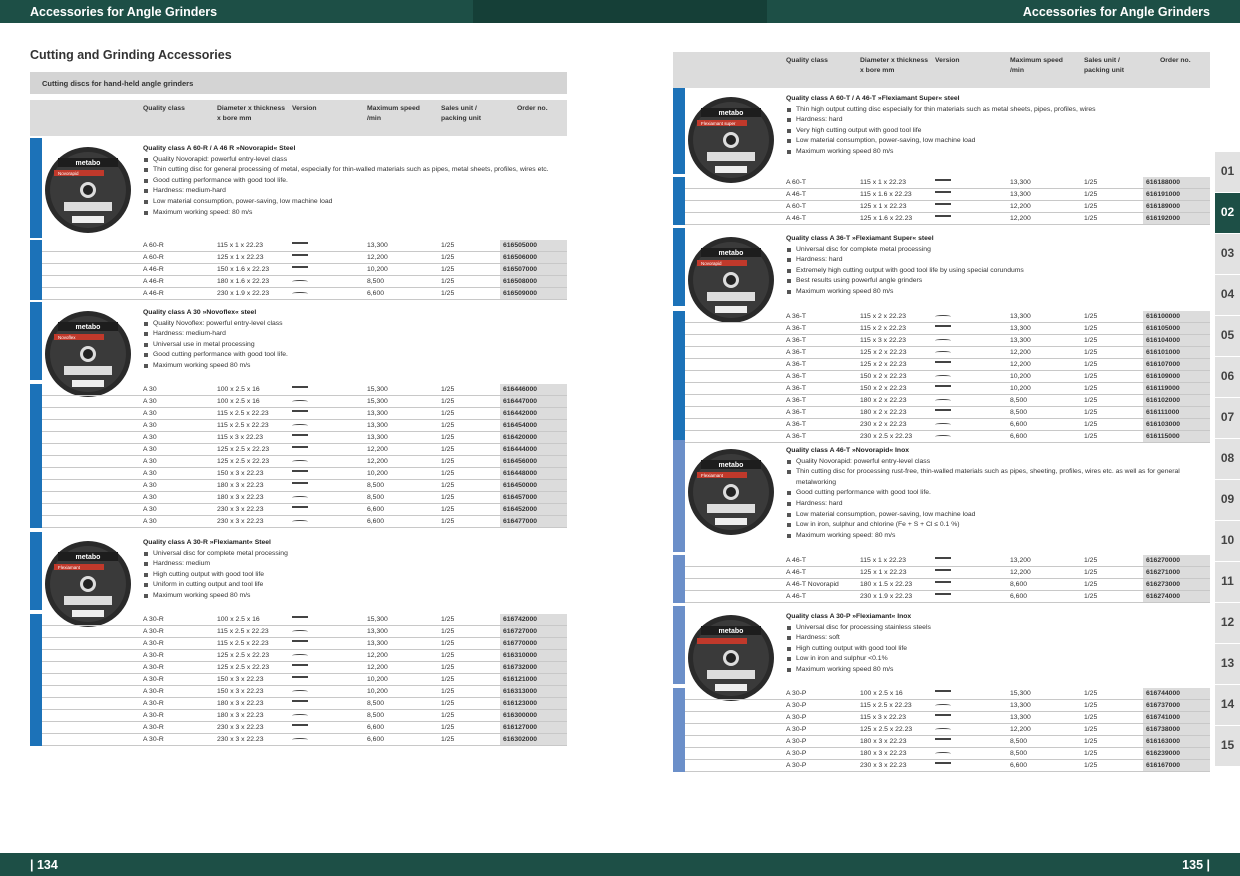 Image resolution: width=1240 pixels, height=876 pixels. I want to click on cell-order-number: 616119000, so click(1176, 388).